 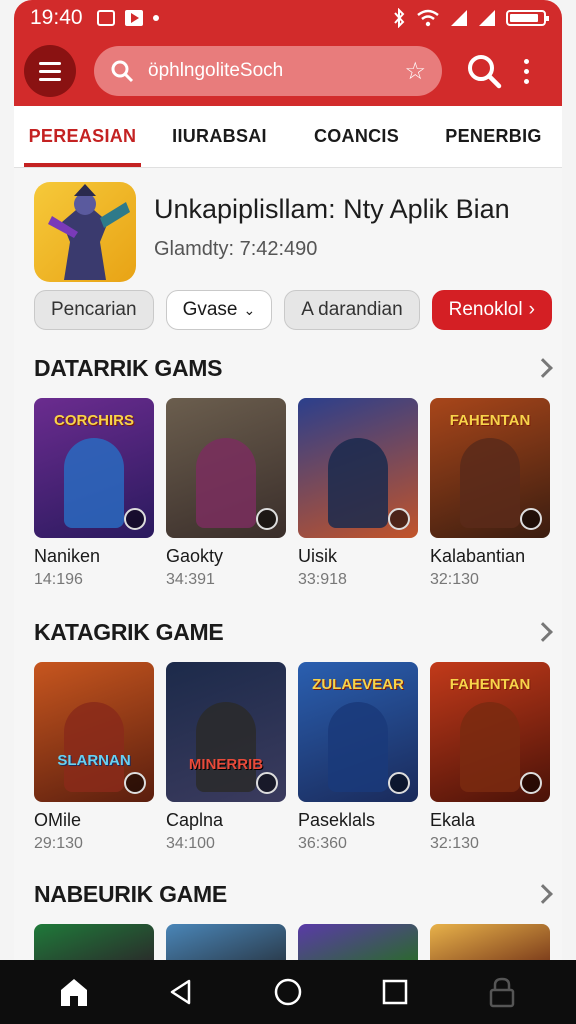 I want to click on chip-renoklol: Renoklol ›, so click(x=491, y=310).